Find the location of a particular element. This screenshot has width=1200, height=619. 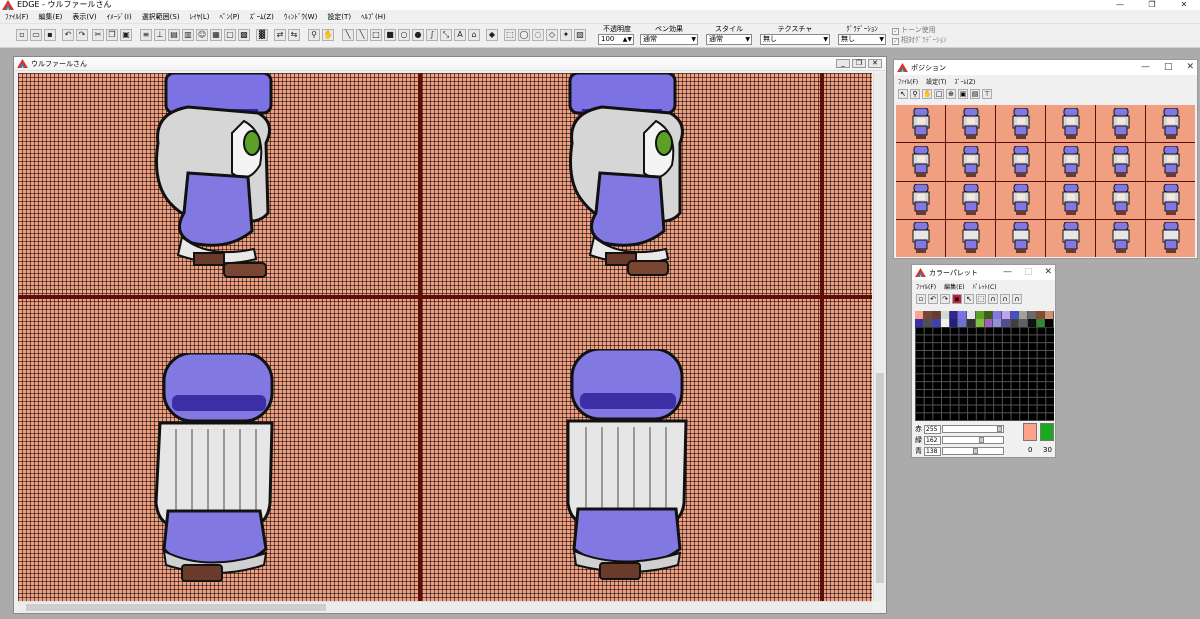

select-rect-icon: ⬚ is located at coordinates (510, 35).